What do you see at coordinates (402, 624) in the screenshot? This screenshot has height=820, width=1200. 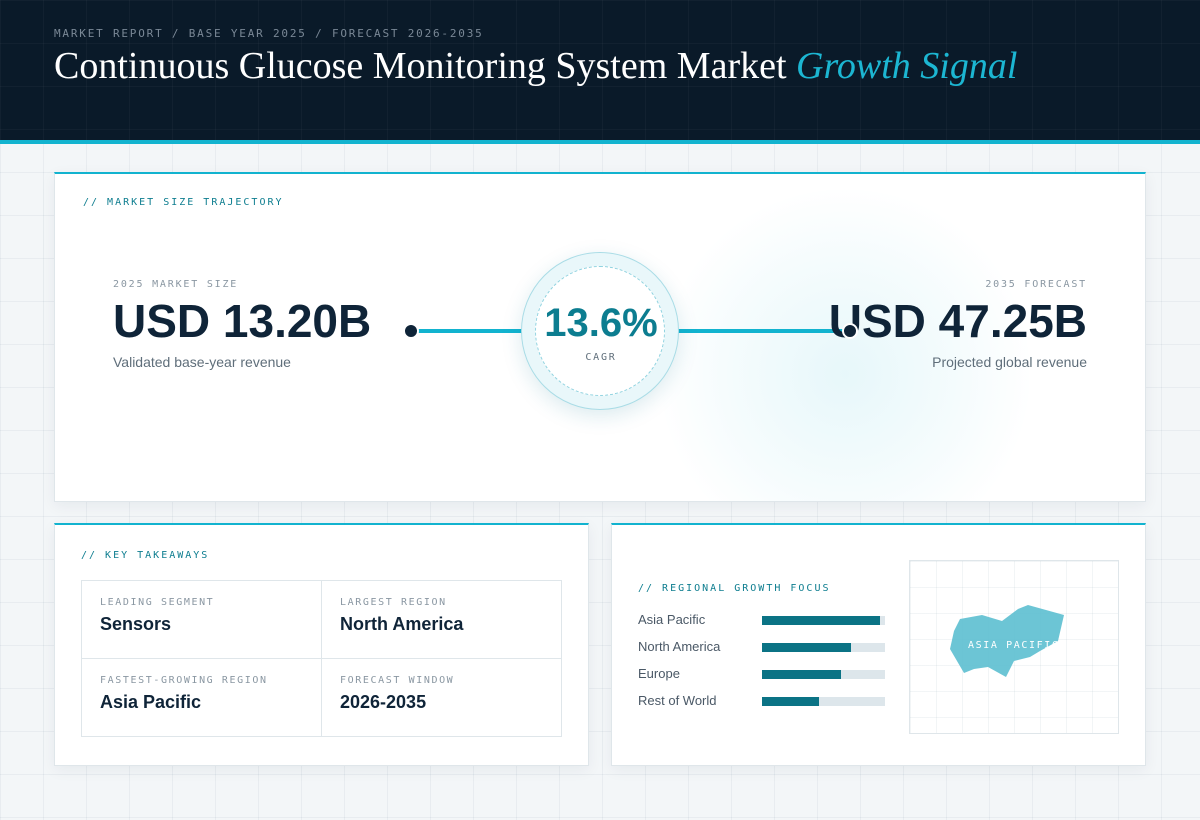 I see `takeaway-value: North America` at bounding box center [402, 624].